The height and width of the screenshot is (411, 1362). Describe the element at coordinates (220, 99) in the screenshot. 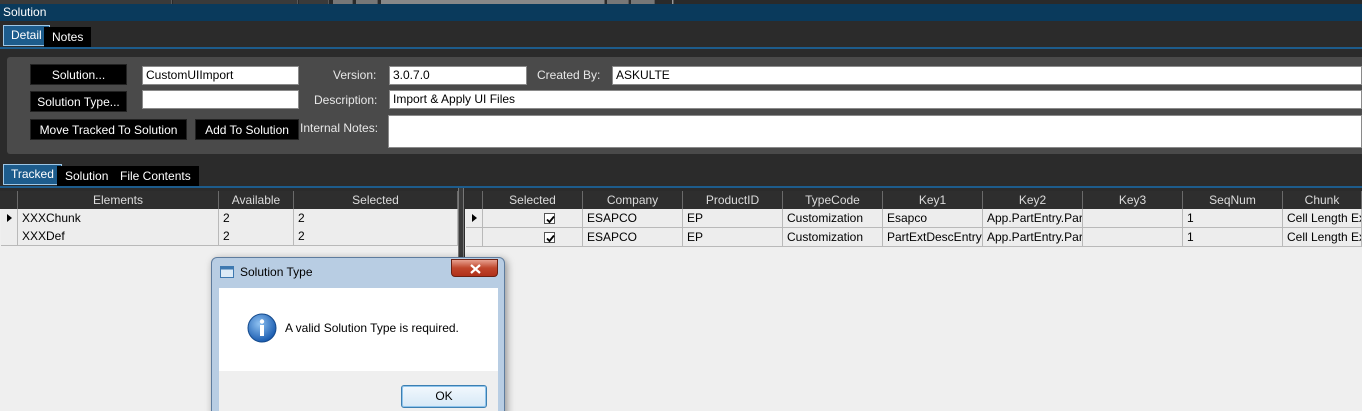

I see `solution-type-field` at that location.